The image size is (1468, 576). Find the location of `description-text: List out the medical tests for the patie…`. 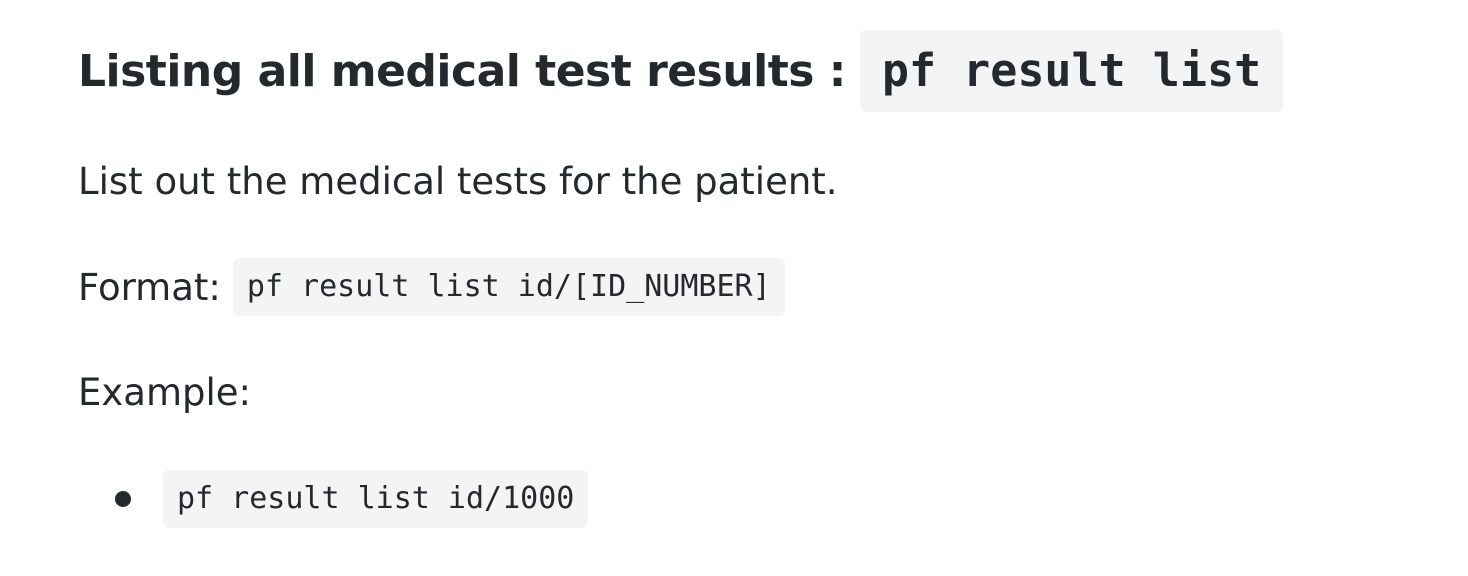

description-text: List out the medical tests for the patie… is located at coordinates (458, 181).